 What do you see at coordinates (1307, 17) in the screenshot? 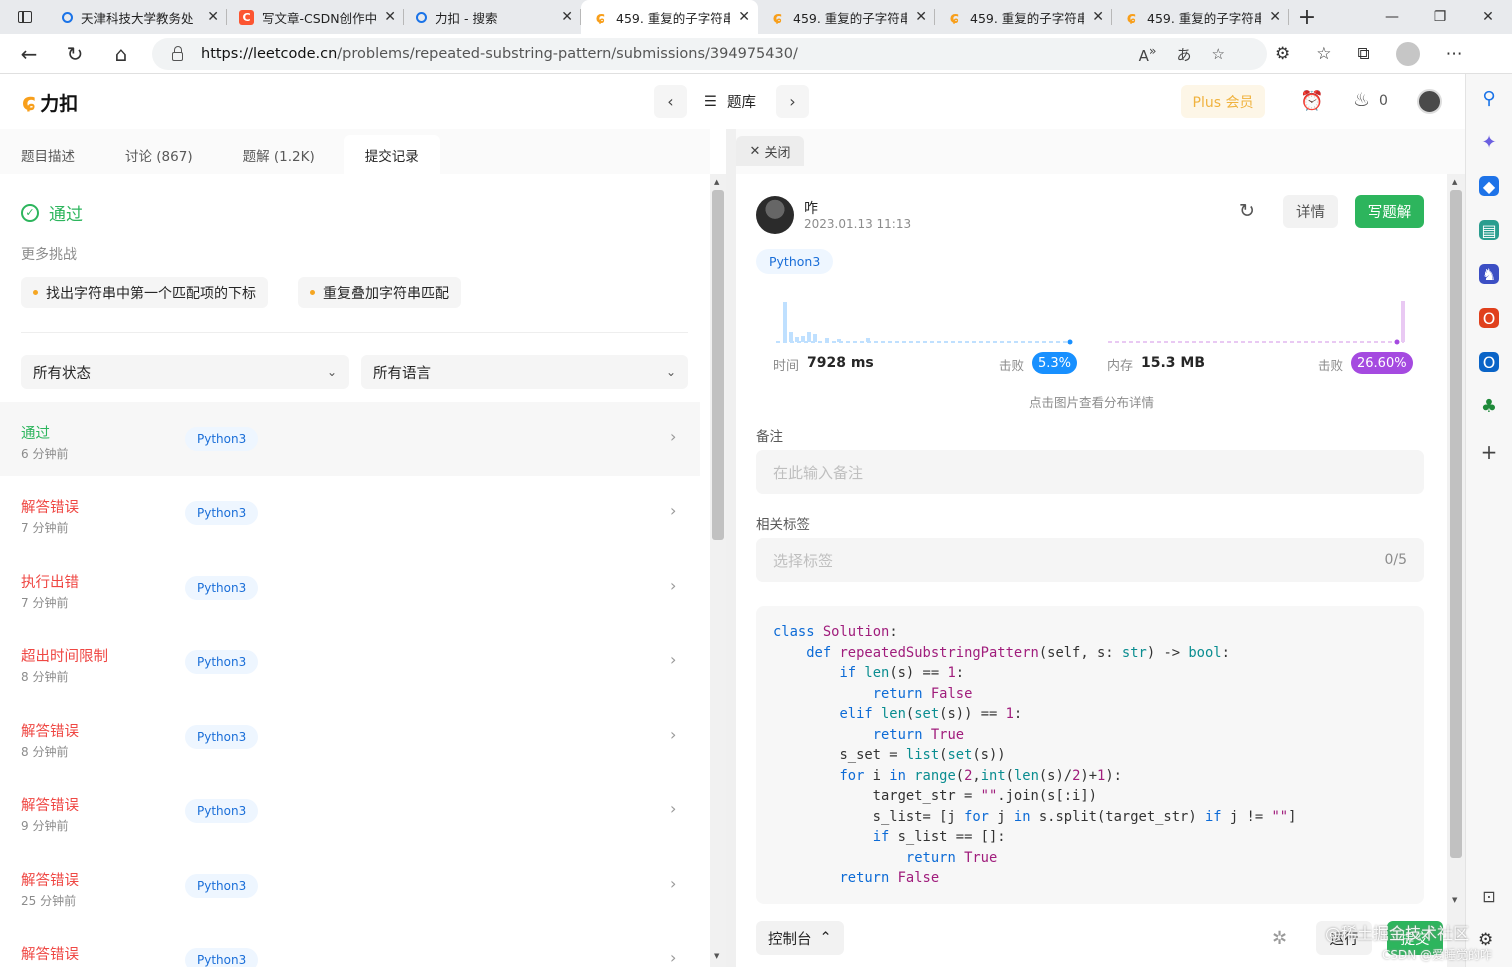
I see `new-tab-button: +` at bounding box center [1307, 17].